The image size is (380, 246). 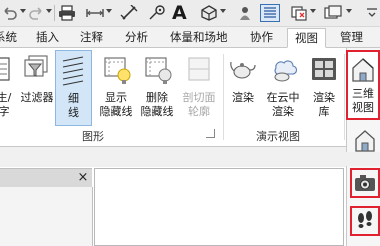 I want to click on customize-icon, so click(x=372, y=13).